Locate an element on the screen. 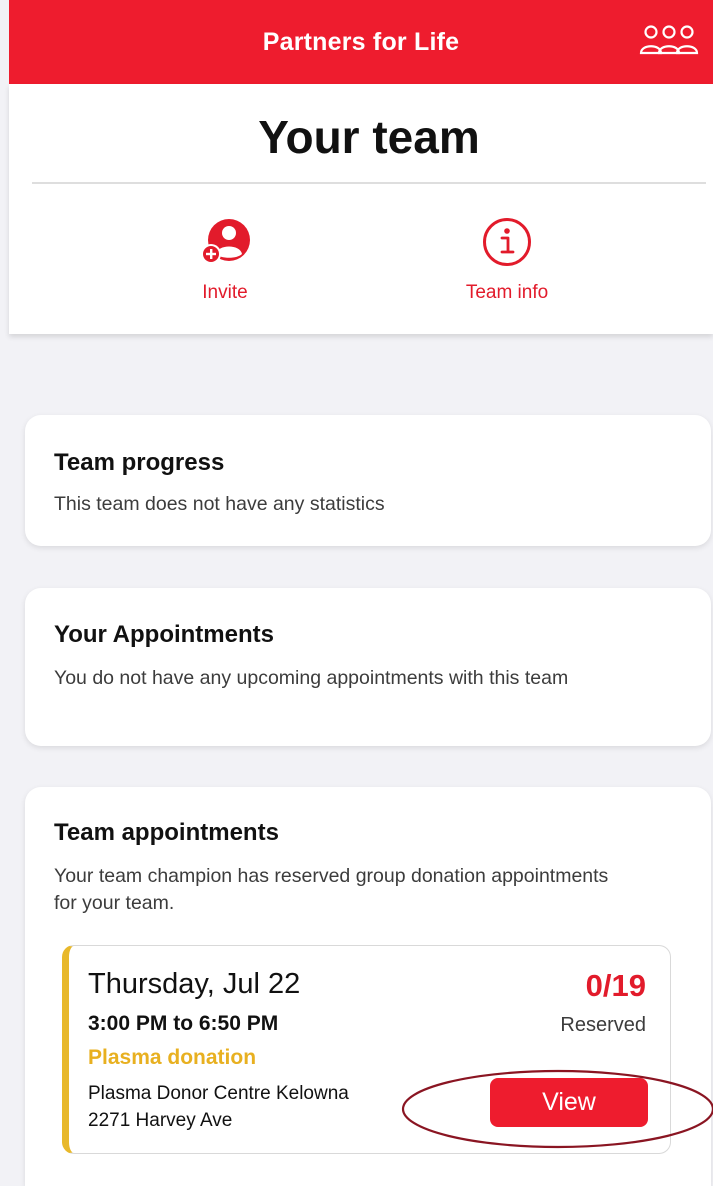 The height and width of the screenshot is (1186, 713). top-app-bar: Partners for Life is located at coordinates (361, 42).